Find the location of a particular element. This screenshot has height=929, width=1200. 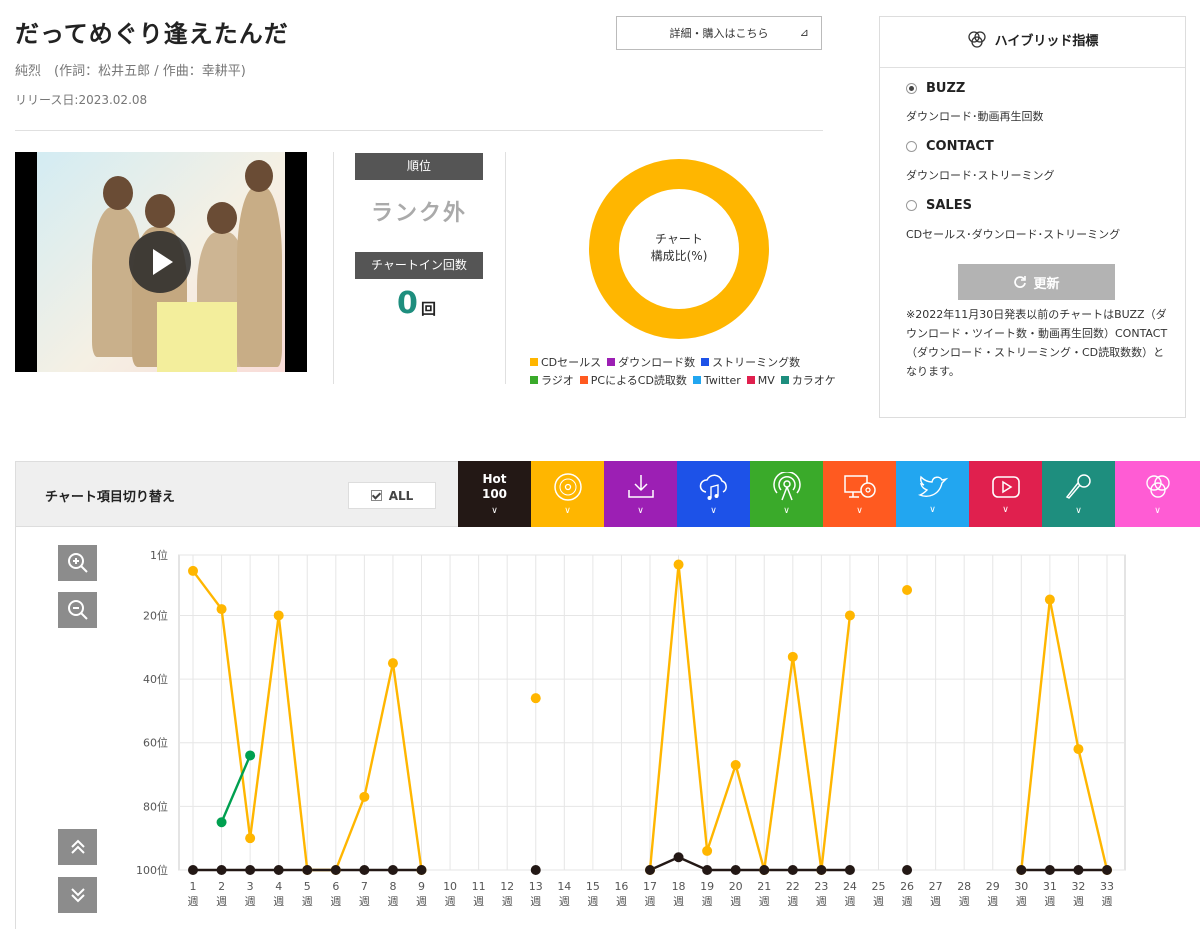

tab-streaming: ∨ is located at coordinates (713, 494).